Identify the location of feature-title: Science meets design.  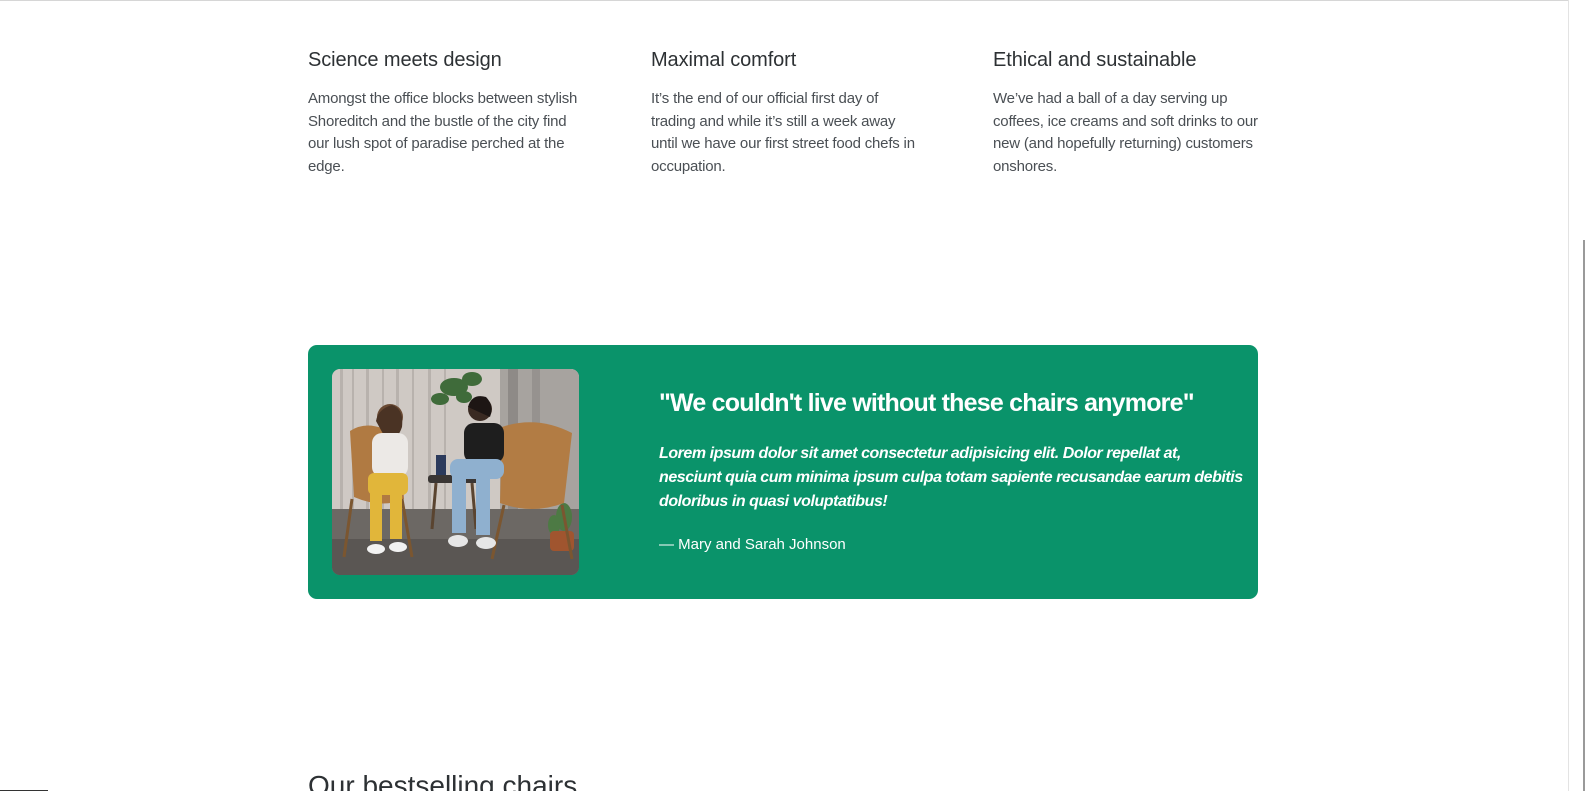
(405, 60).